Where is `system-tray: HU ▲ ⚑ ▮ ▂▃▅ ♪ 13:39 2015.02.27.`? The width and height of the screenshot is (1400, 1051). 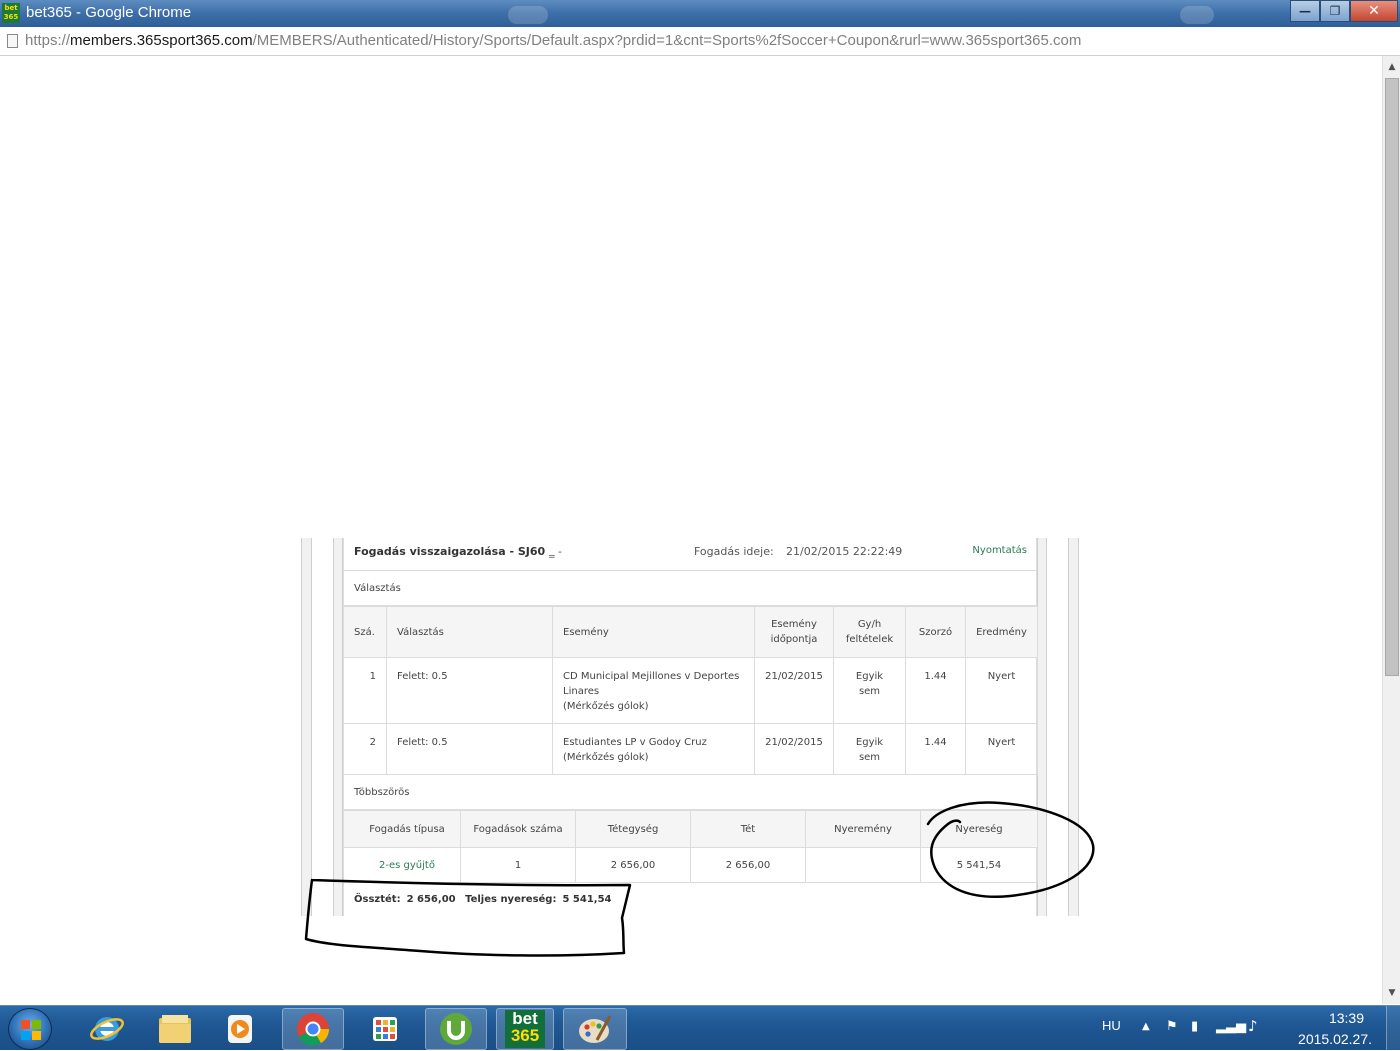
system-tray: HU ▲ ⚑ ▮ ▂▃▅ ♪ 13:39 2015.02.27. is located at coordinates (1245, 1028).